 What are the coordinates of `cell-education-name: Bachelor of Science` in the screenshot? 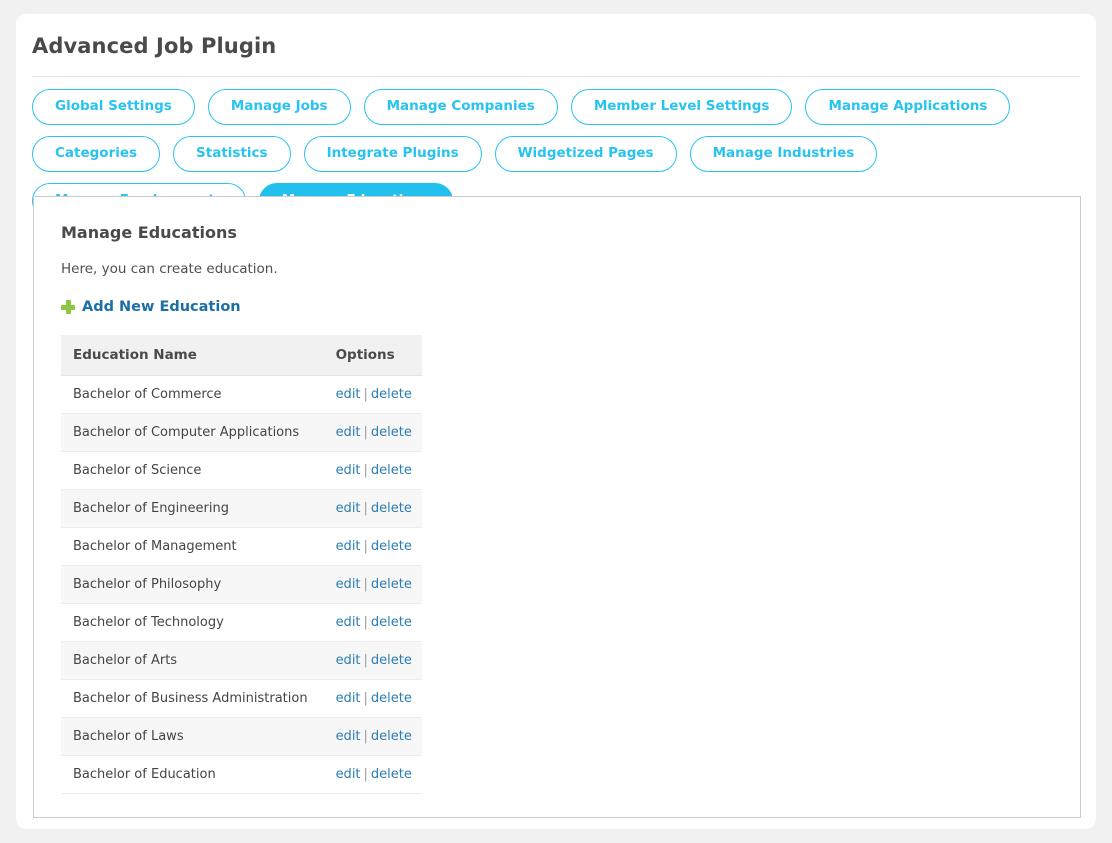 It's located at (189, 470).